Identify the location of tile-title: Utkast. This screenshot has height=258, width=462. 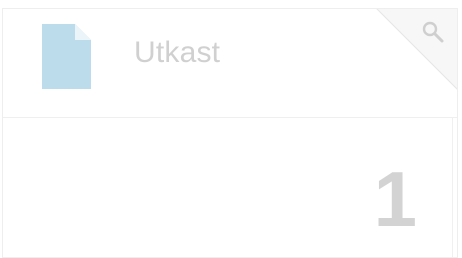
(177, 52).